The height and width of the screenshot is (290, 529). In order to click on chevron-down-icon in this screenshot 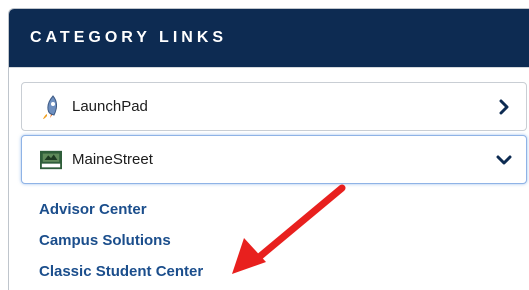, I will do `click(504, 160)`.